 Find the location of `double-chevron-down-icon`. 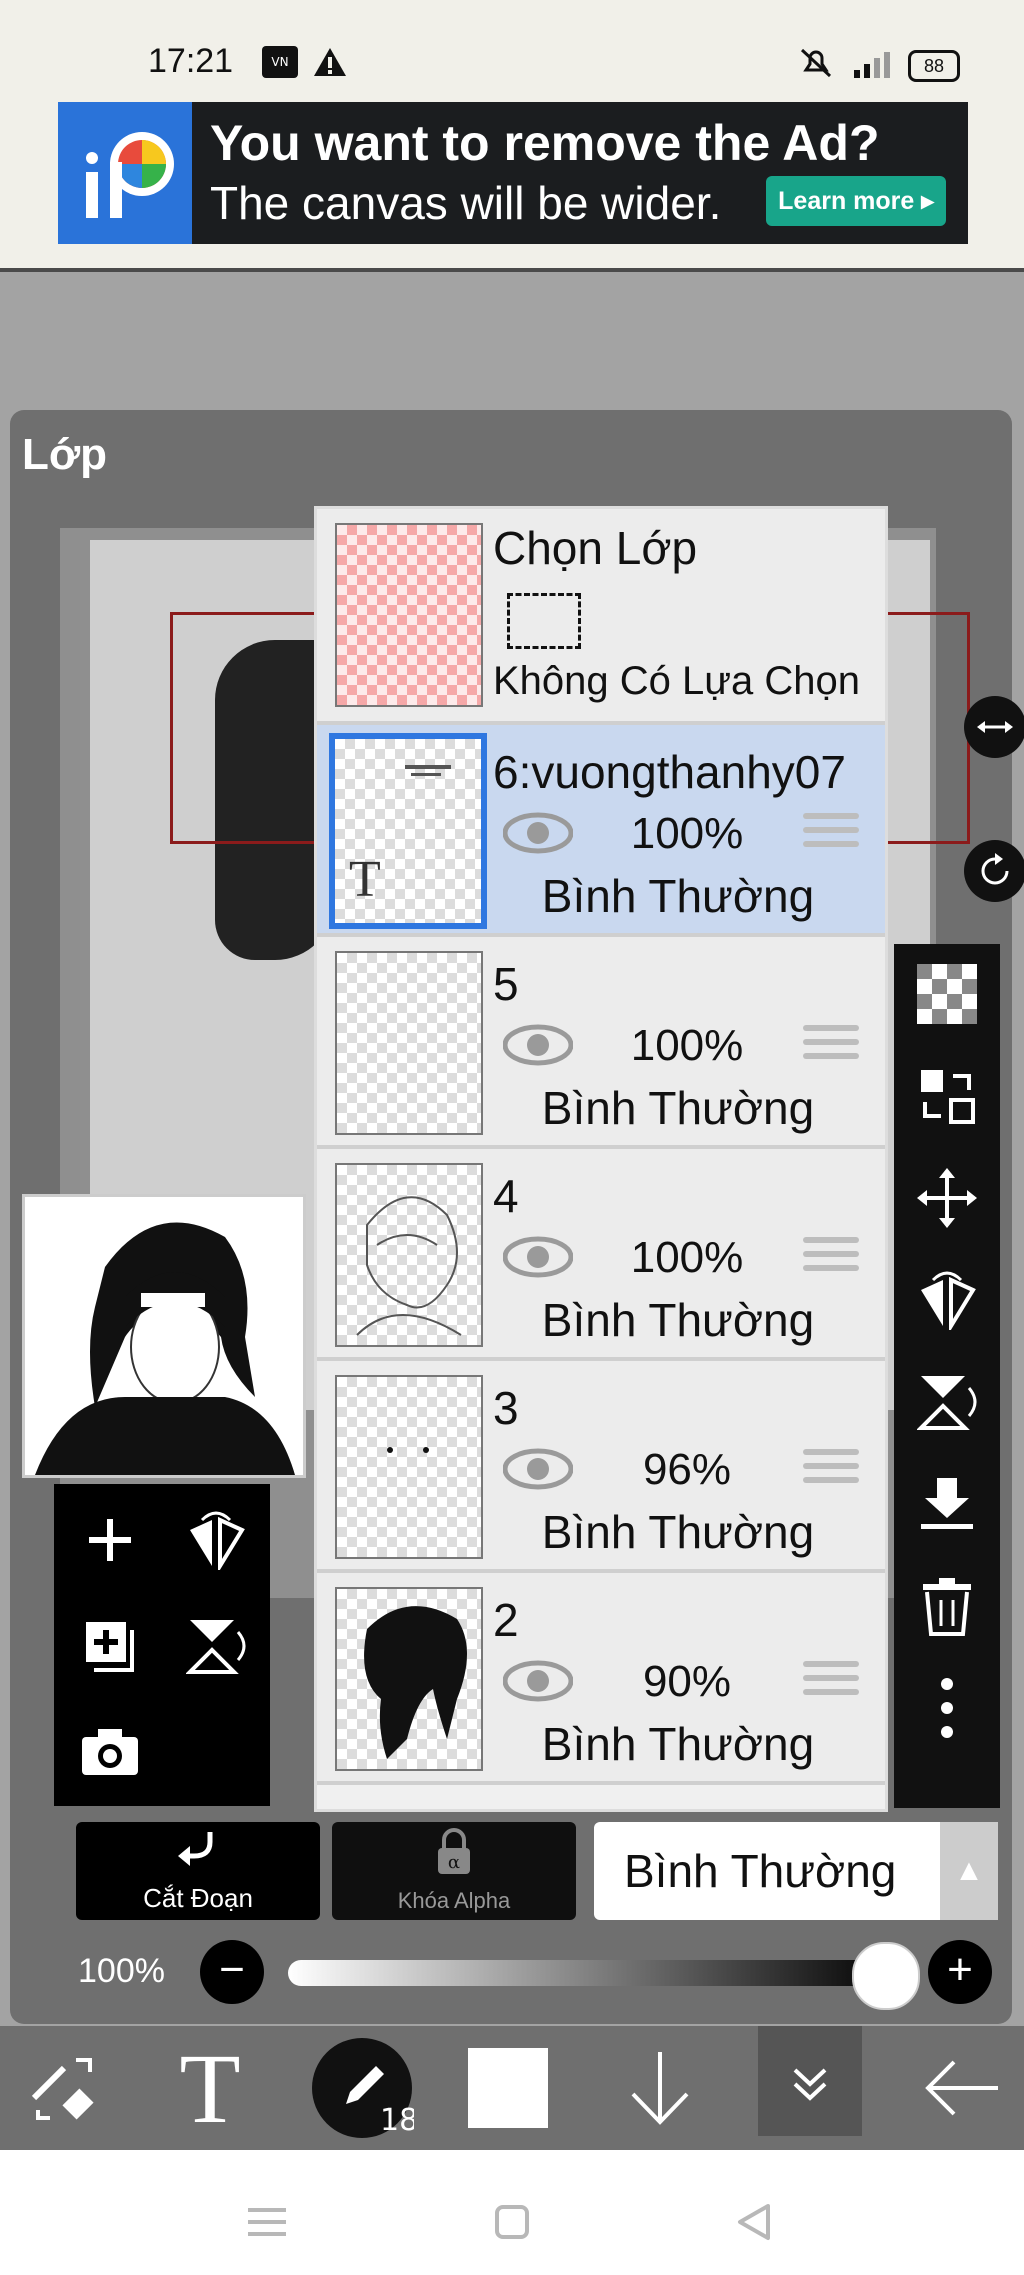

double-chevron-down-icon is located at coordinates (810, 2084).